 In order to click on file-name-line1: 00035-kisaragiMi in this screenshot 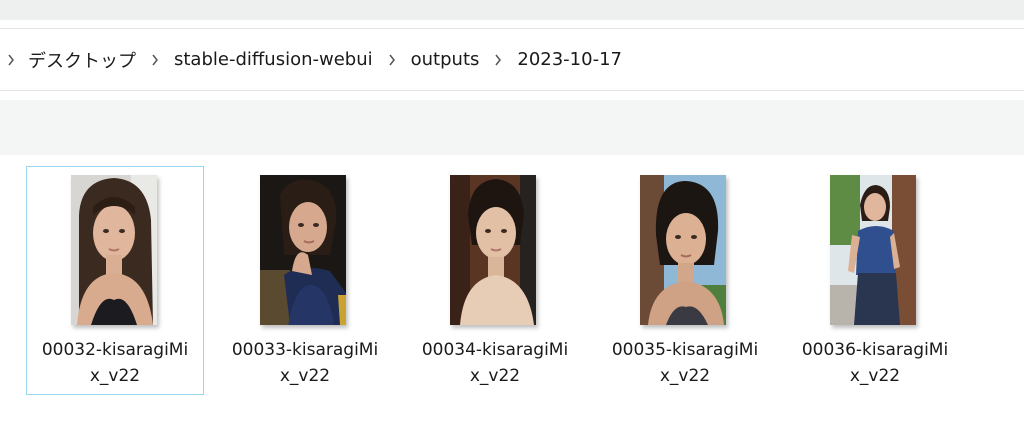, I will do `click(685, 350)`.